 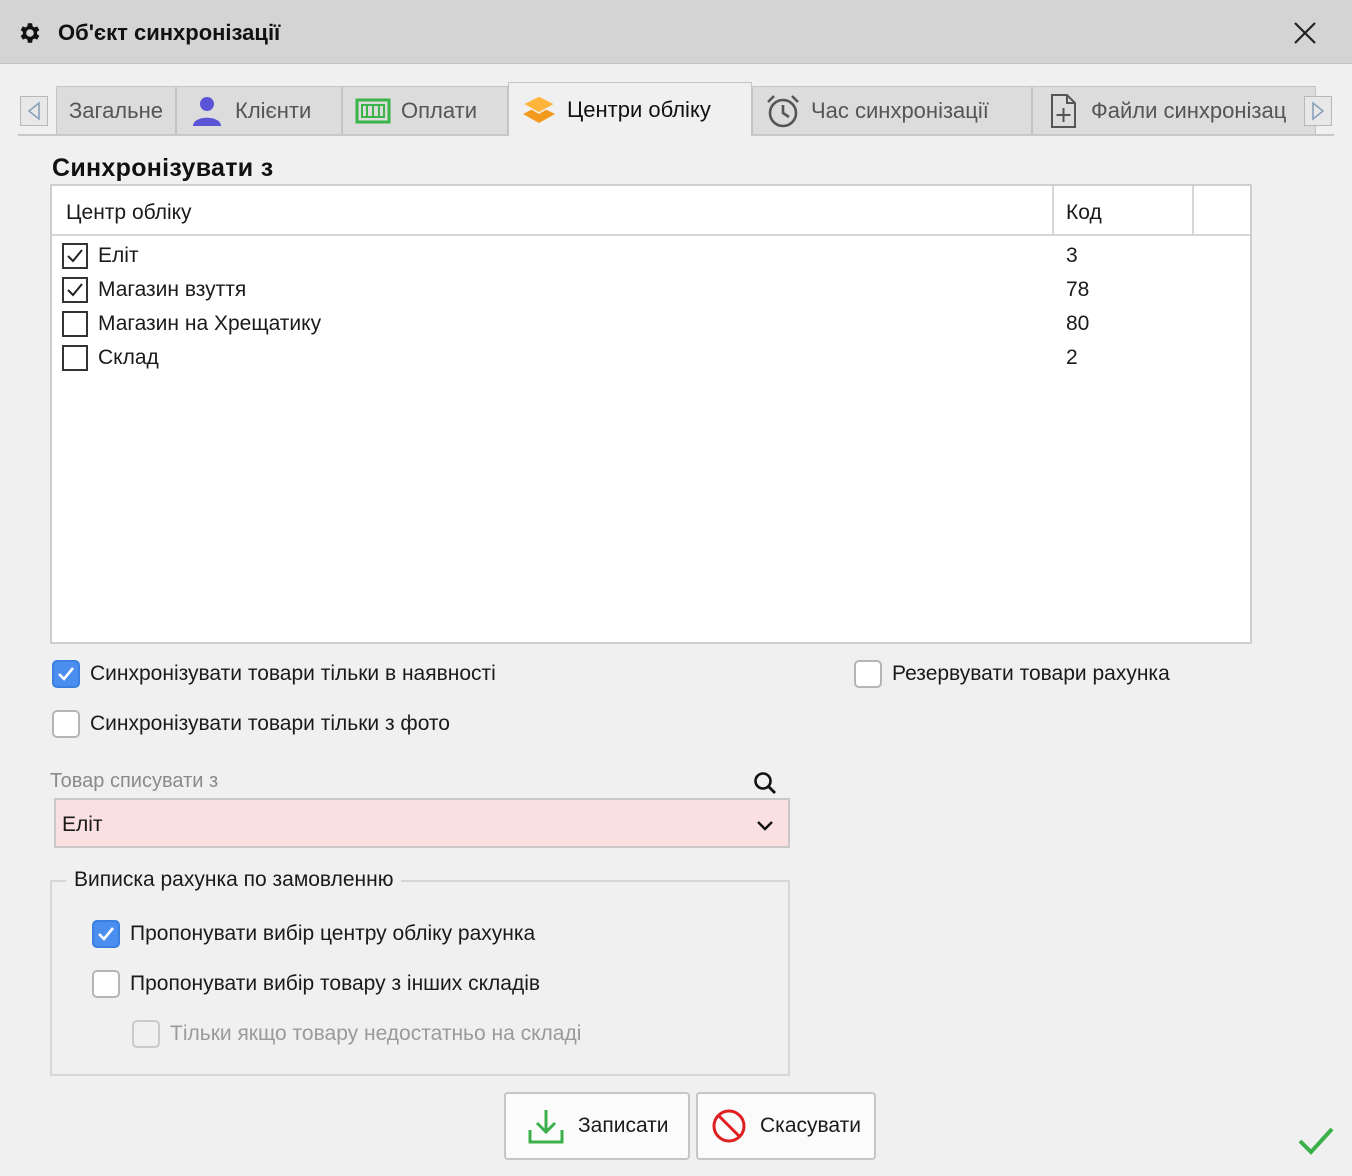 What do you see at coordinates (439, 110) in the screenshot?
I see `tab-label: Оплати` at bounding box center [439, 110].